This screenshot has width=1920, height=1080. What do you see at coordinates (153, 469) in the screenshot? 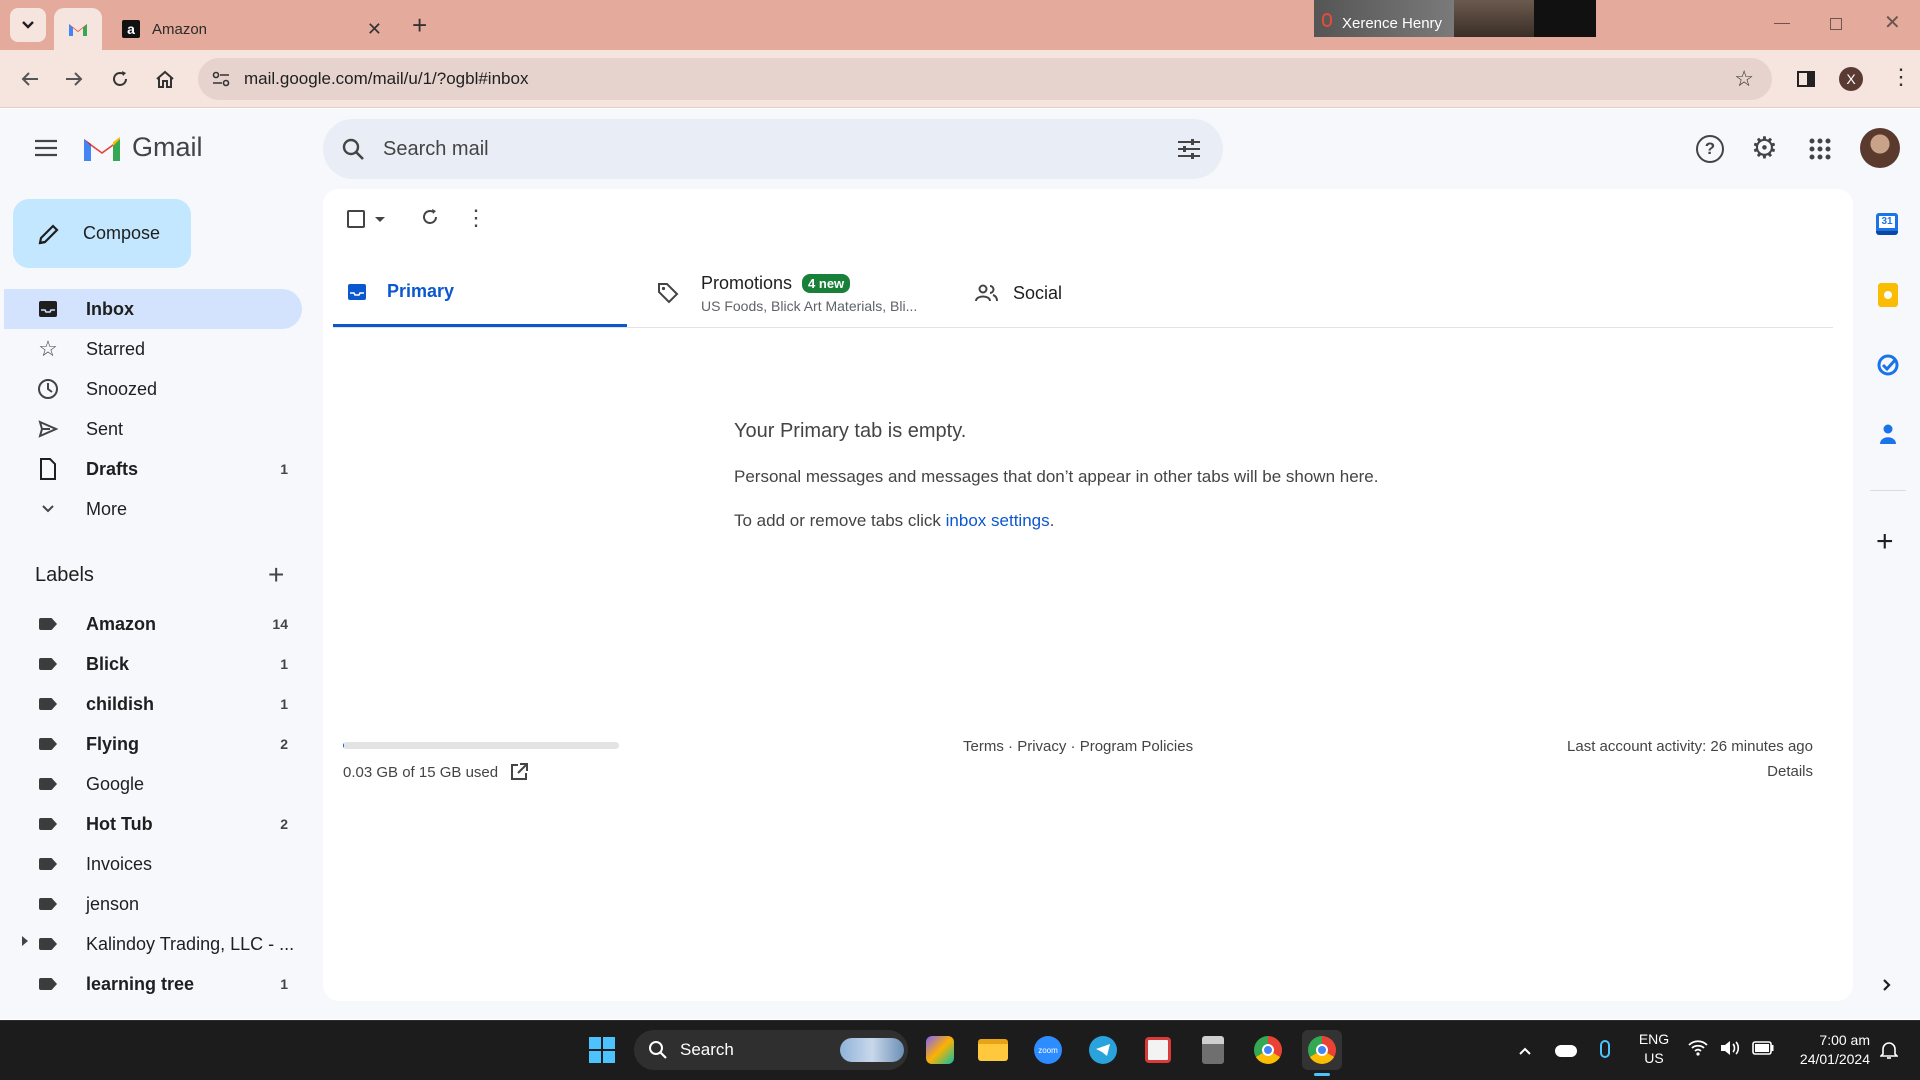
I see `nav-item-drafts: Drafts 1` at bounding box center [153, 469].